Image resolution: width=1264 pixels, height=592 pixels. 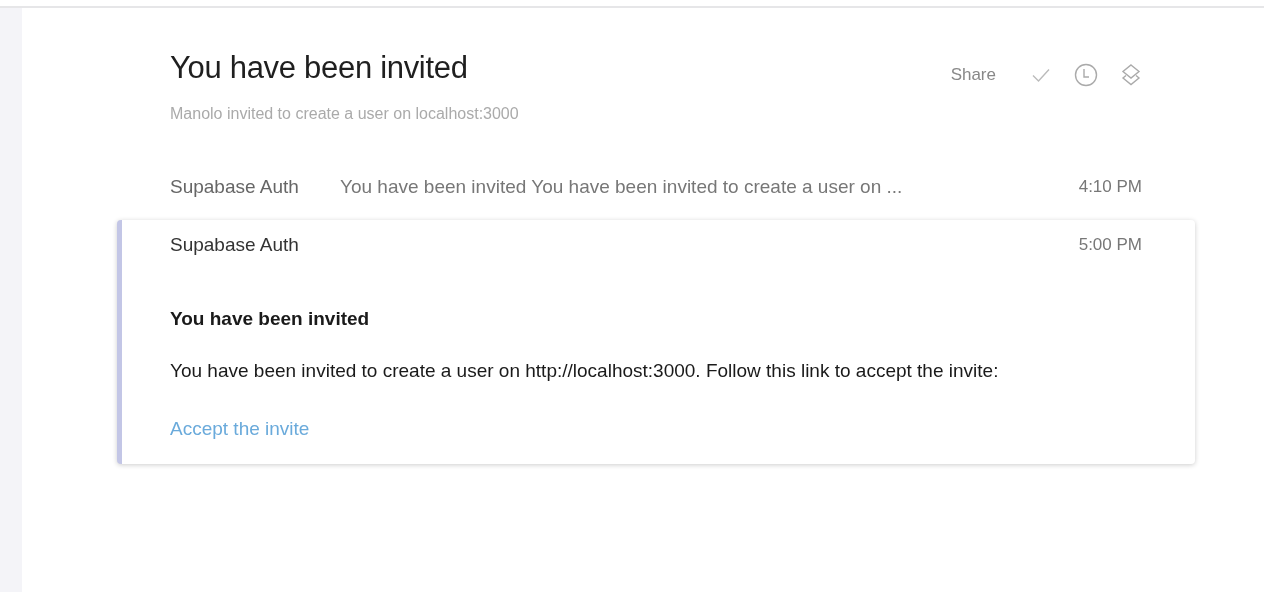 I want to click on message-time: 4:10 PM, so click(x=1110, y=187).